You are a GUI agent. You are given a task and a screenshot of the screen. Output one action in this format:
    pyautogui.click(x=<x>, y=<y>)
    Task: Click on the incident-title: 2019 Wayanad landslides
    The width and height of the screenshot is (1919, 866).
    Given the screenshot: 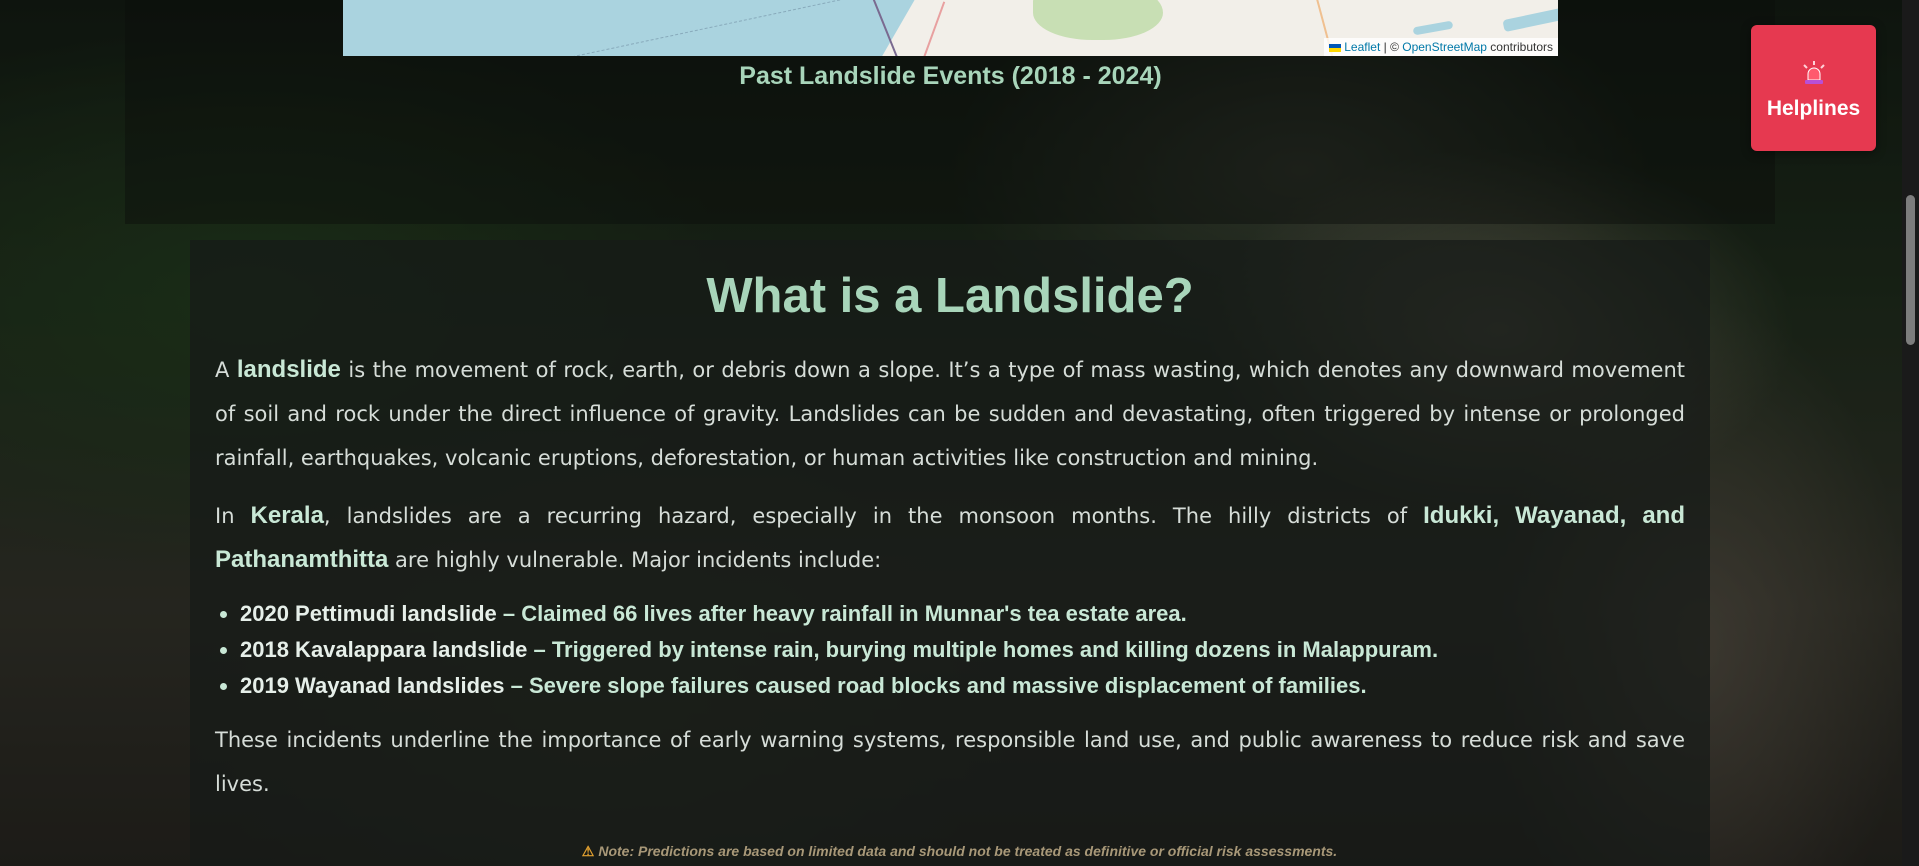 What is the action you would take?
    pyautogui.click(x=372, y=685)
    